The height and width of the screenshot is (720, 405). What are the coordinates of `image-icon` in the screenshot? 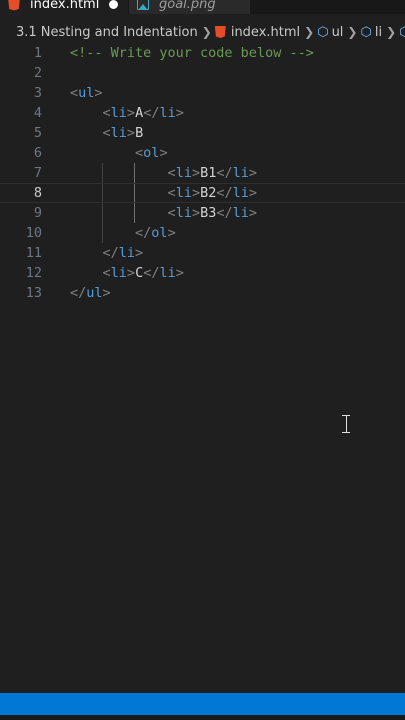 It's located at (143, 5).